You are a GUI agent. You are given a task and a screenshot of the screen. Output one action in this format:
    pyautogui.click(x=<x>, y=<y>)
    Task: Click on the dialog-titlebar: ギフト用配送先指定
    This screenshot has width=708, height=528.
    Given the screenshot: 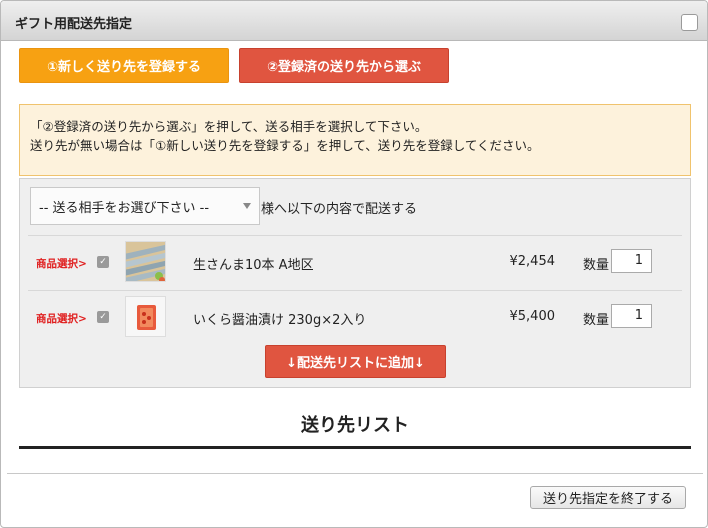 What is the action you would take?
    pyautogui.click(x=354, y=21)
    